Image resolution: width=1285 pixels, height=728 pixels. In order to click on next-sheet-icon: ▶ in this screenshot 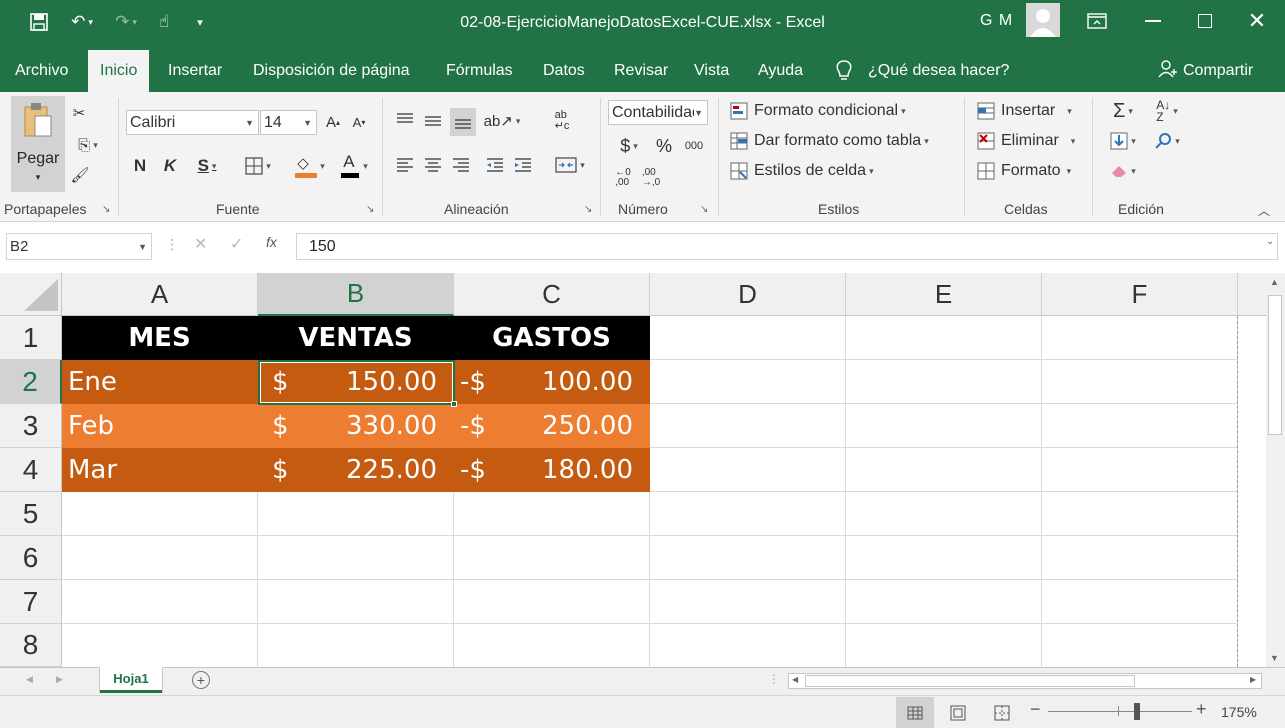, I will do `click(59, 679)`.